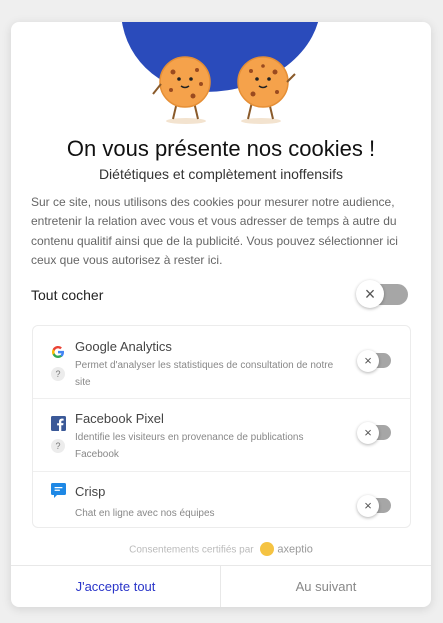  What do you see at coordinates (294, 550) in the screenshot?
I see `brand-name: axeptio` at bounding box center [294, 550].